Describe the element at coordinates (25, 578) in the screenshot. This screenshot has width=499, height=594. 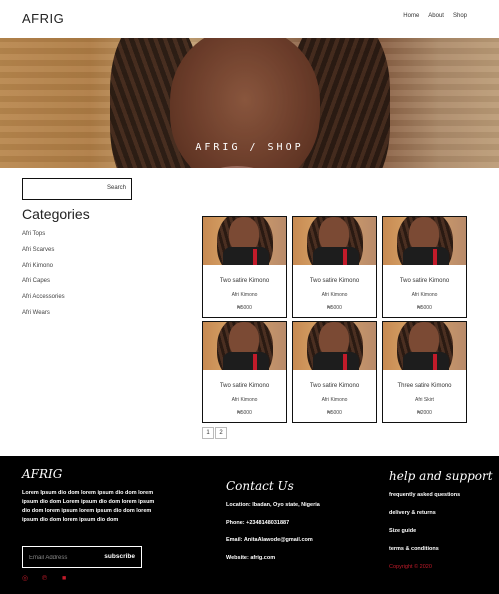
I see `instagram-icon: ◎` at that location.